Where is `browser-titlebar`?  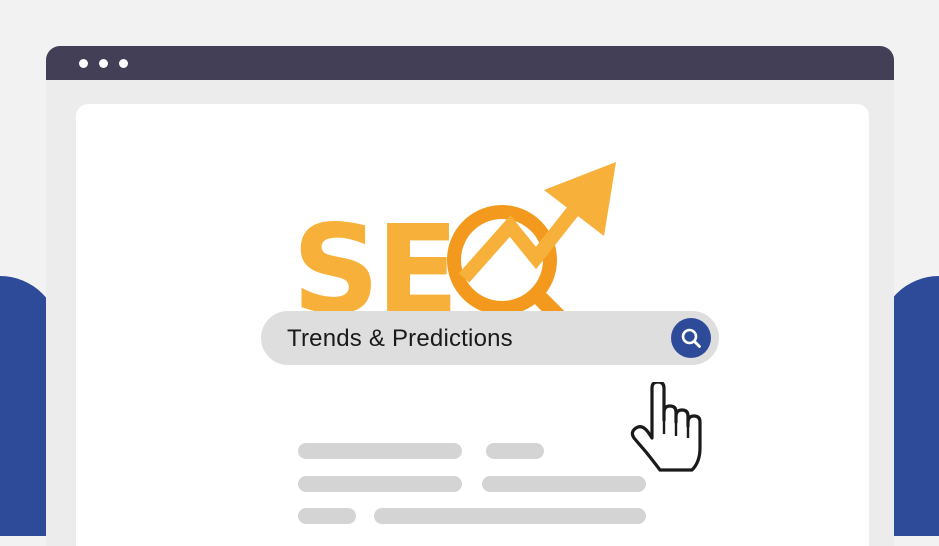 browser-titlebar is located at coordinates (470, 63).